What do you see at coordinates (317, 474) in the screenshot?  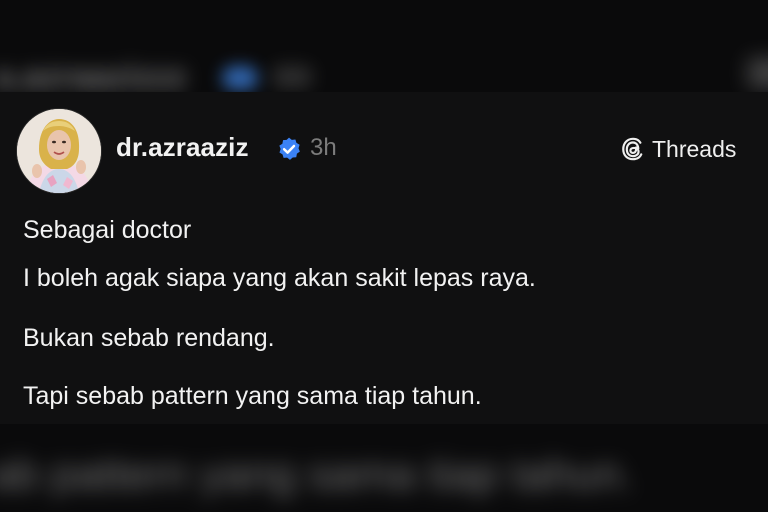 I see `blurred-text: ab pattern yang sama tiap tahun.` at bounding box center [317, 474].